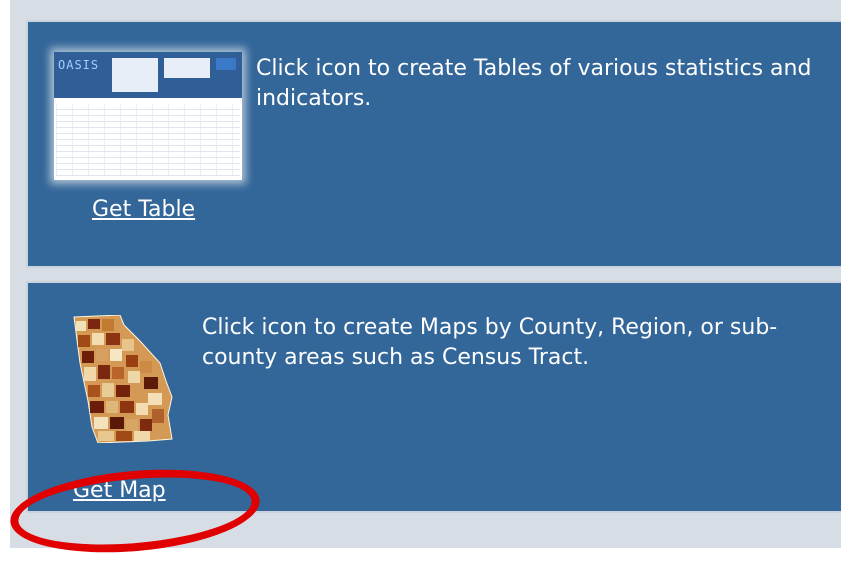 This screenshot has width=841, height=562. What do you see at coordinates (148, 140) in the screenshot?
I see `thumbnail-grid` at bounding box center [148, 140].